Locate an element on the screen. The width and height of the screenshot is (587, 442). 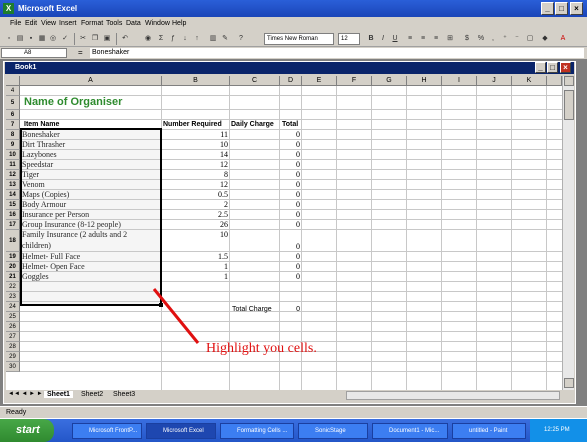
copy-icon: ❐ is located at coordinates (95, 39).